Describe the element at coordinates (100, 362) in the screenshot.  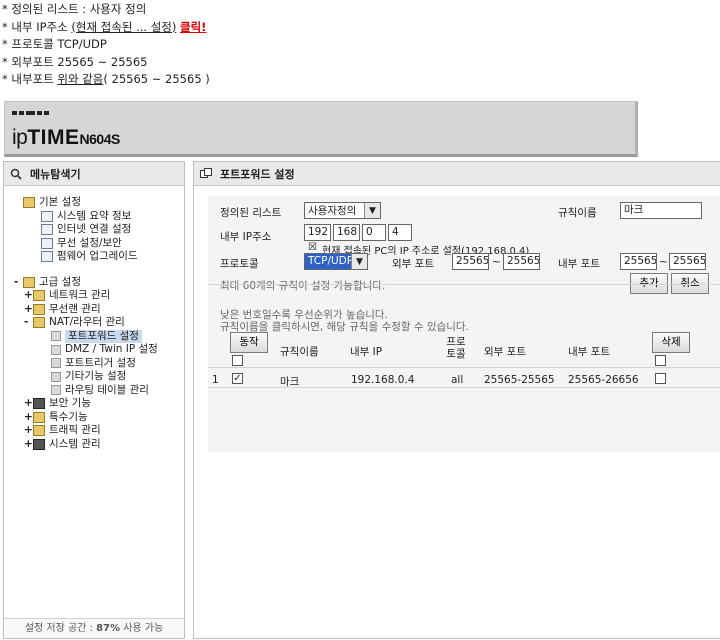
I see `sidebar-item-label: 포트트리거 설정` at that location.